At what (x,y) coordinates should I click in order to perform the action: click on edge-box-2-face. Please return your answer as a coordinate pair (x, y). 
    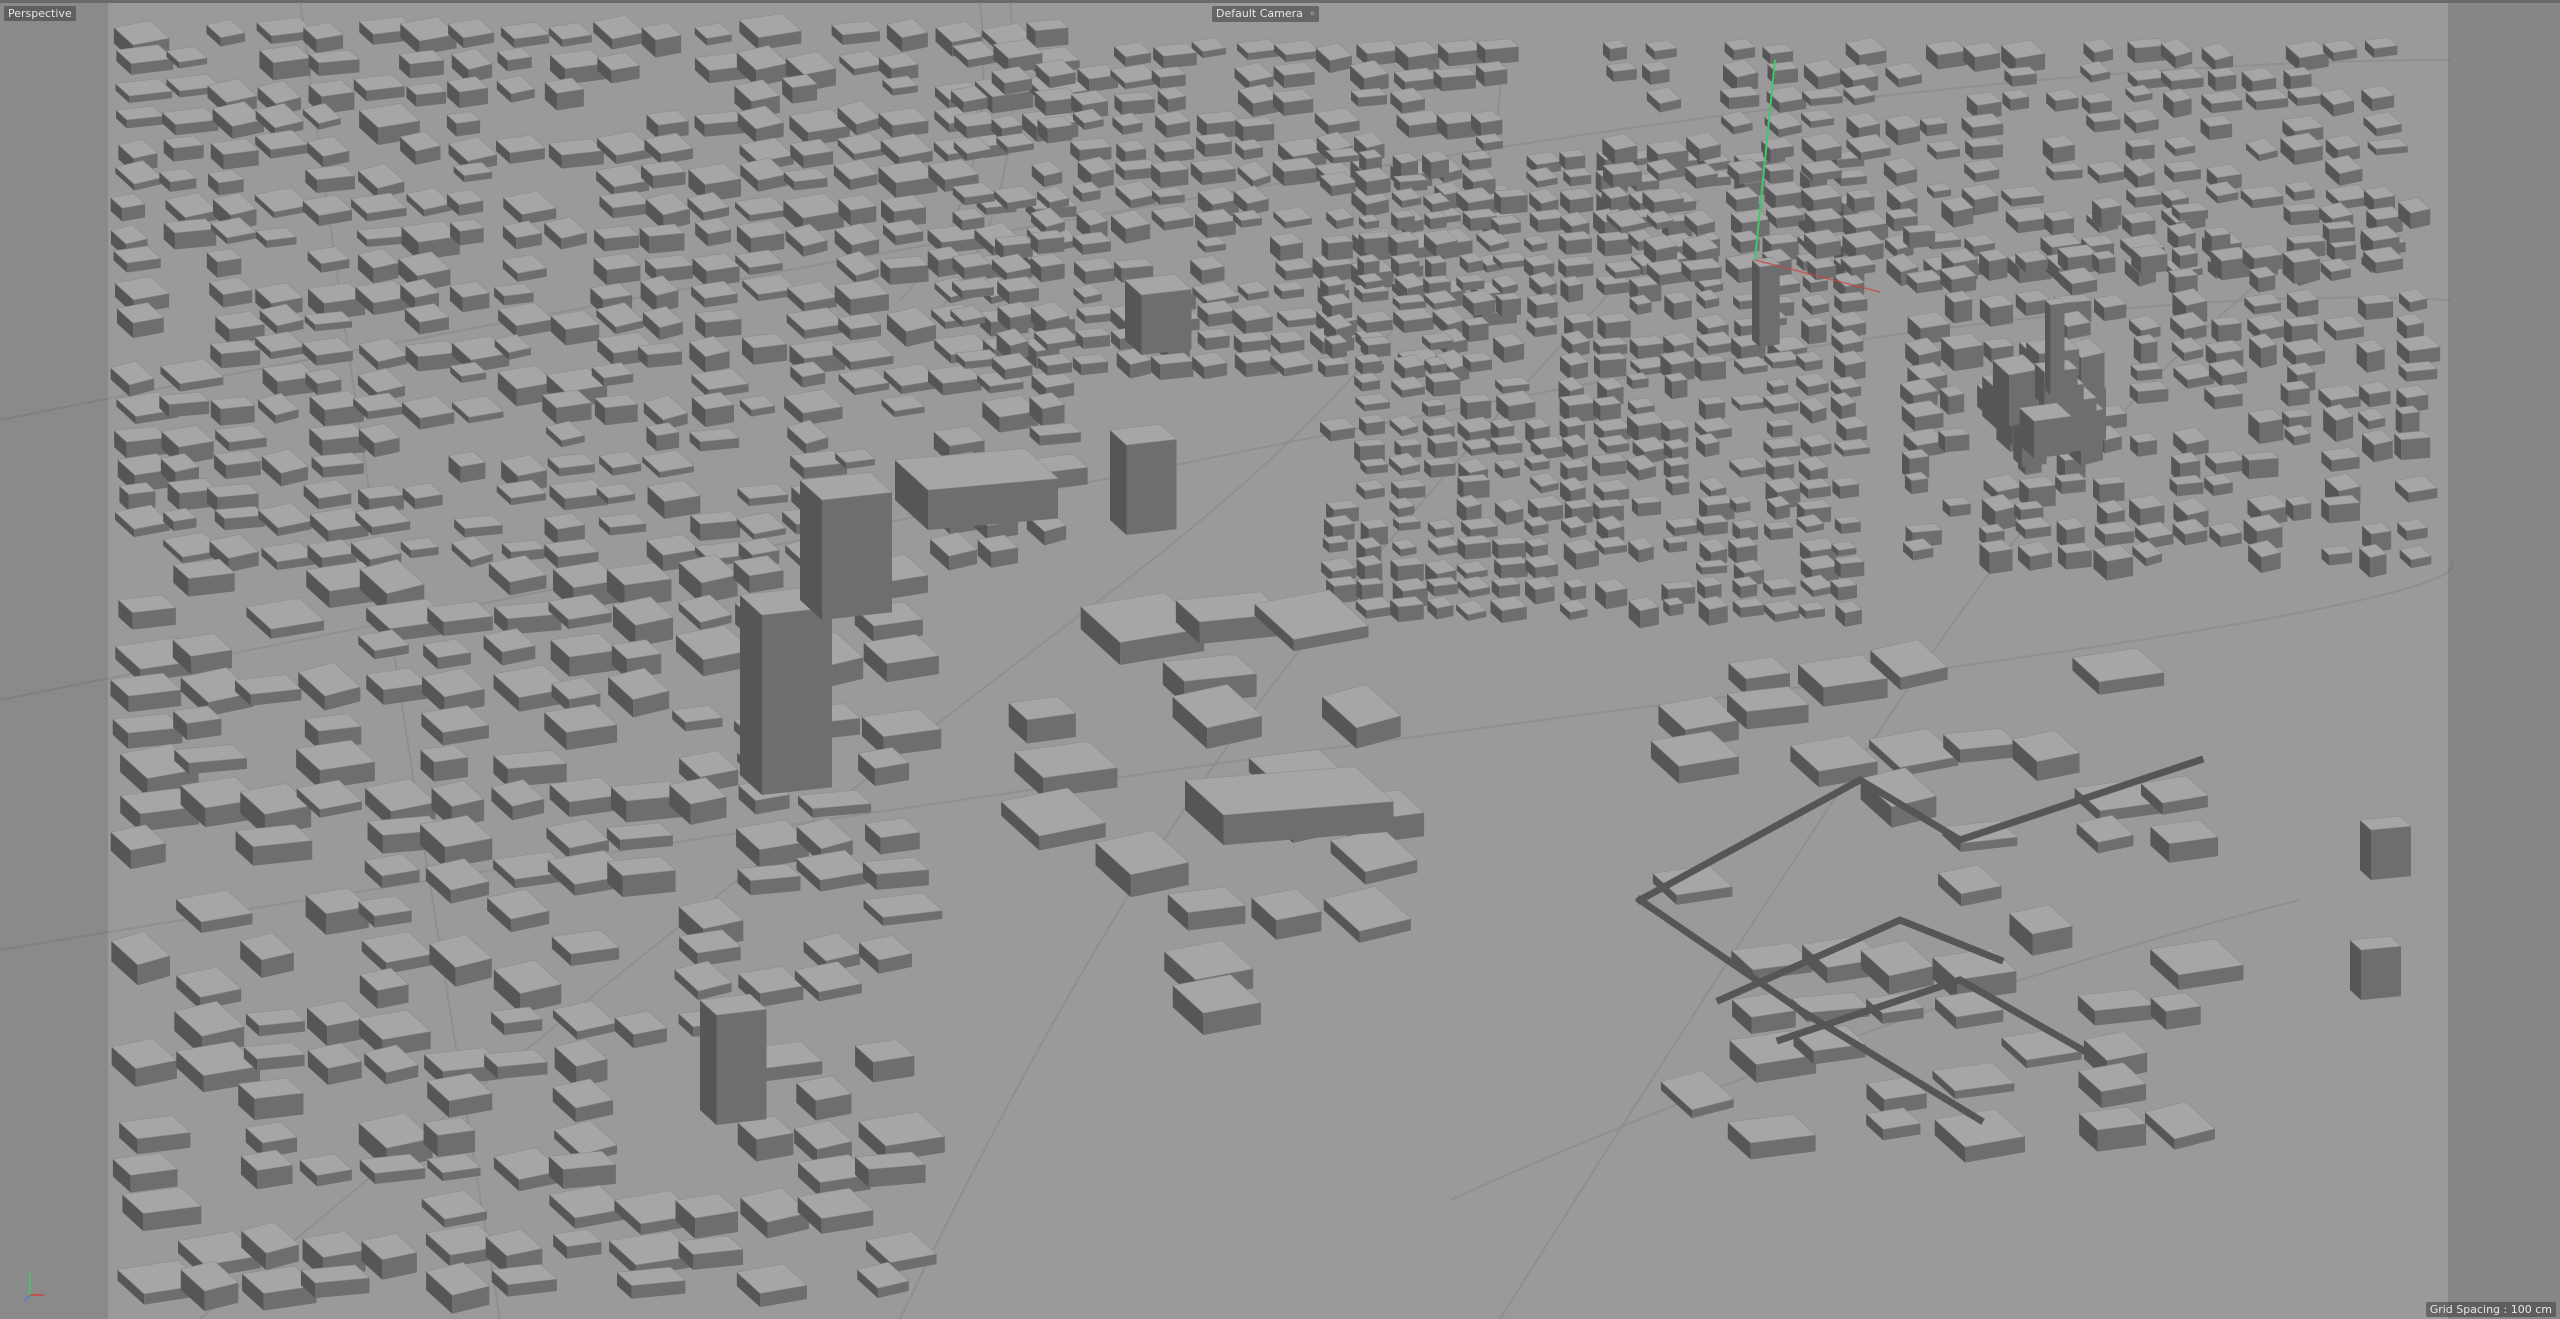
    Looking at the image, I should click on (2355, 970).